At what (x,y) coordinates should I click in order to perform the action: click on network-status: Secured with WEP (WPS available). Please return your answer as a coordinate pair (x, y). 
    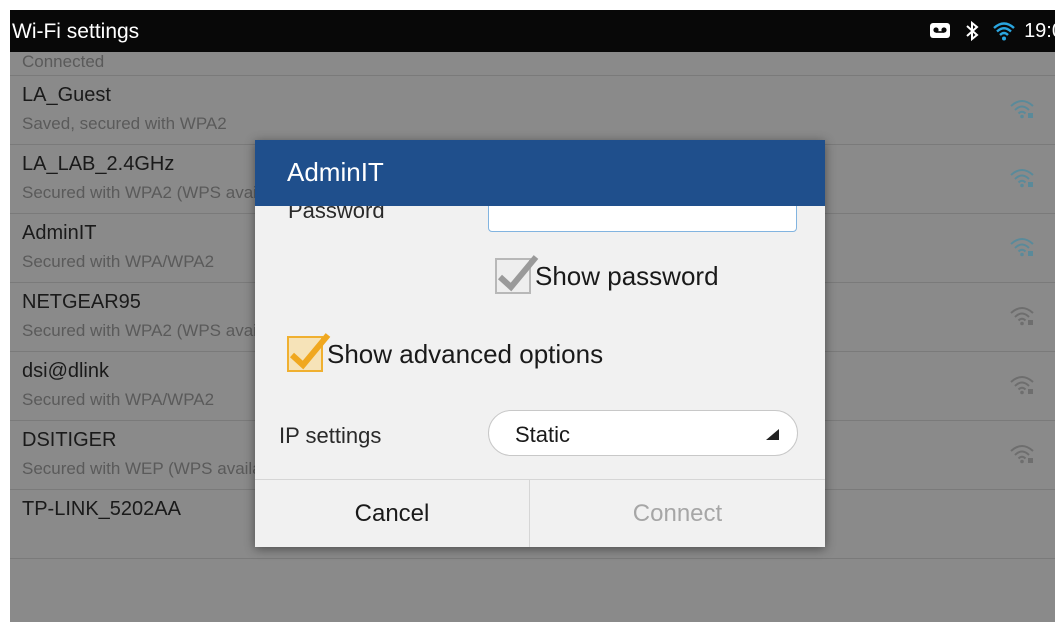
    Looking at the image, I should click on (156, 468).